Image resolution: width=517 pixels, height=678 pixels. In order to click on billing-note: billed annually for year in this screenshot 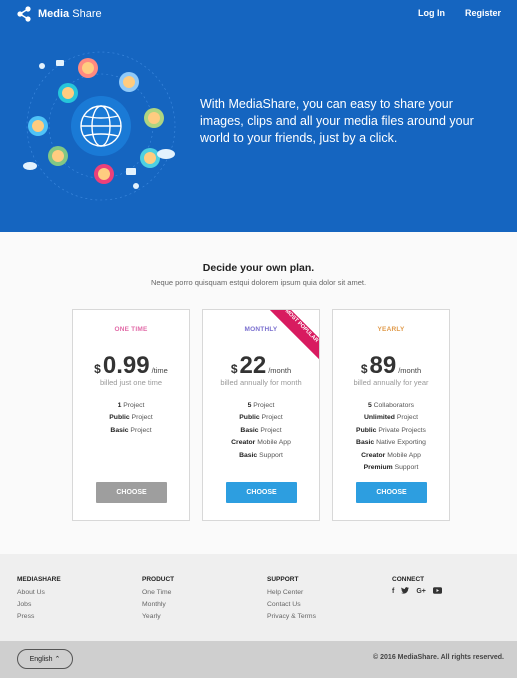, I will do `click(391, 382)`.